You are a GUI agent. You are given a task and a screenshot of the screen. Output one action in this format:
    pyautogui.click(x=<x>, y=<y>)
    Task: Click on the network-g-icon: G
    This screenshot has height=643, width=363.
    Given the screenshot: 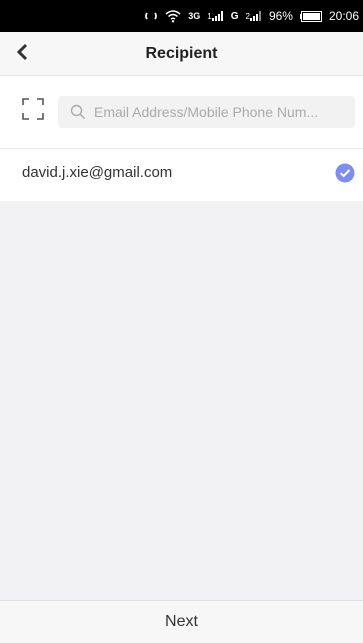 What is the action you would take?
    pyautogui.click(x=234, y=16)
    